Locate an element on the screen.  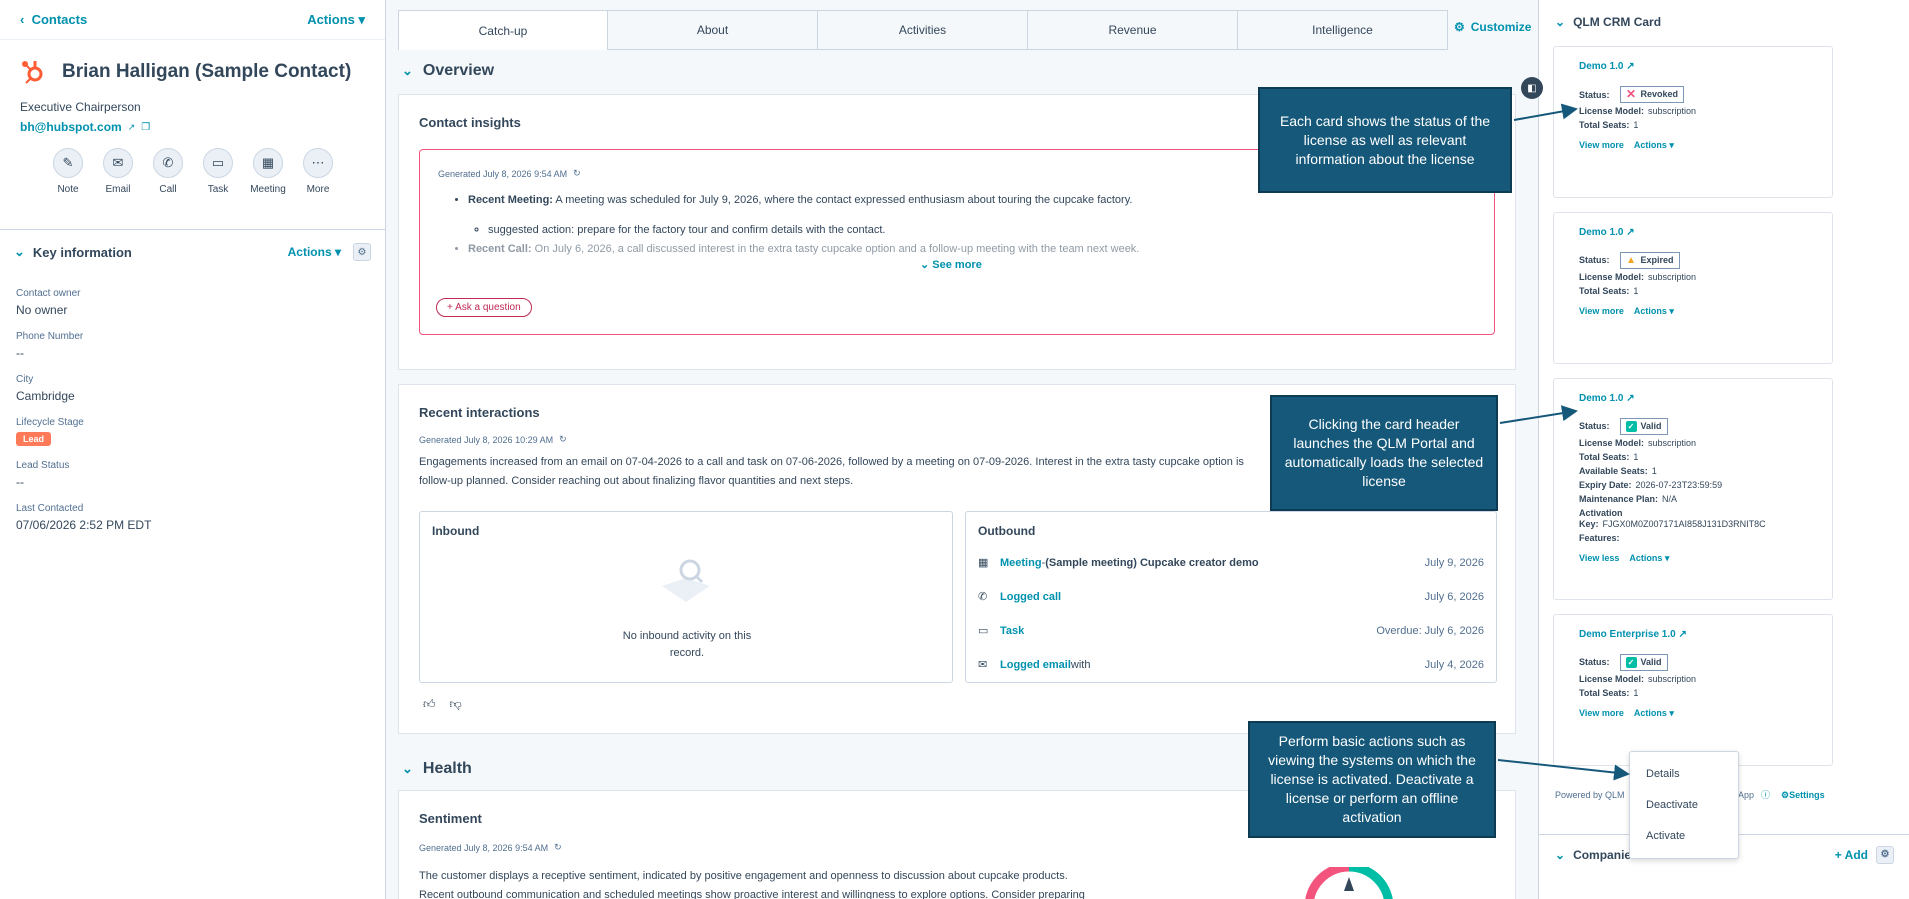
record-actions-button: Actions ▾ is located at coordinates (336, 20).